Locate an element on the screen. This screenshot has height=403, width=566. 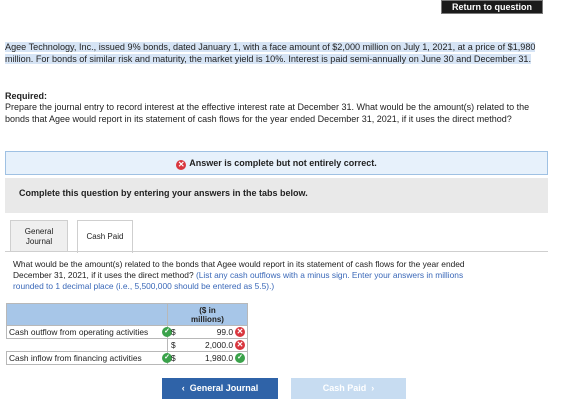
header-line-2: millions) is located at coordinates (207, 319).